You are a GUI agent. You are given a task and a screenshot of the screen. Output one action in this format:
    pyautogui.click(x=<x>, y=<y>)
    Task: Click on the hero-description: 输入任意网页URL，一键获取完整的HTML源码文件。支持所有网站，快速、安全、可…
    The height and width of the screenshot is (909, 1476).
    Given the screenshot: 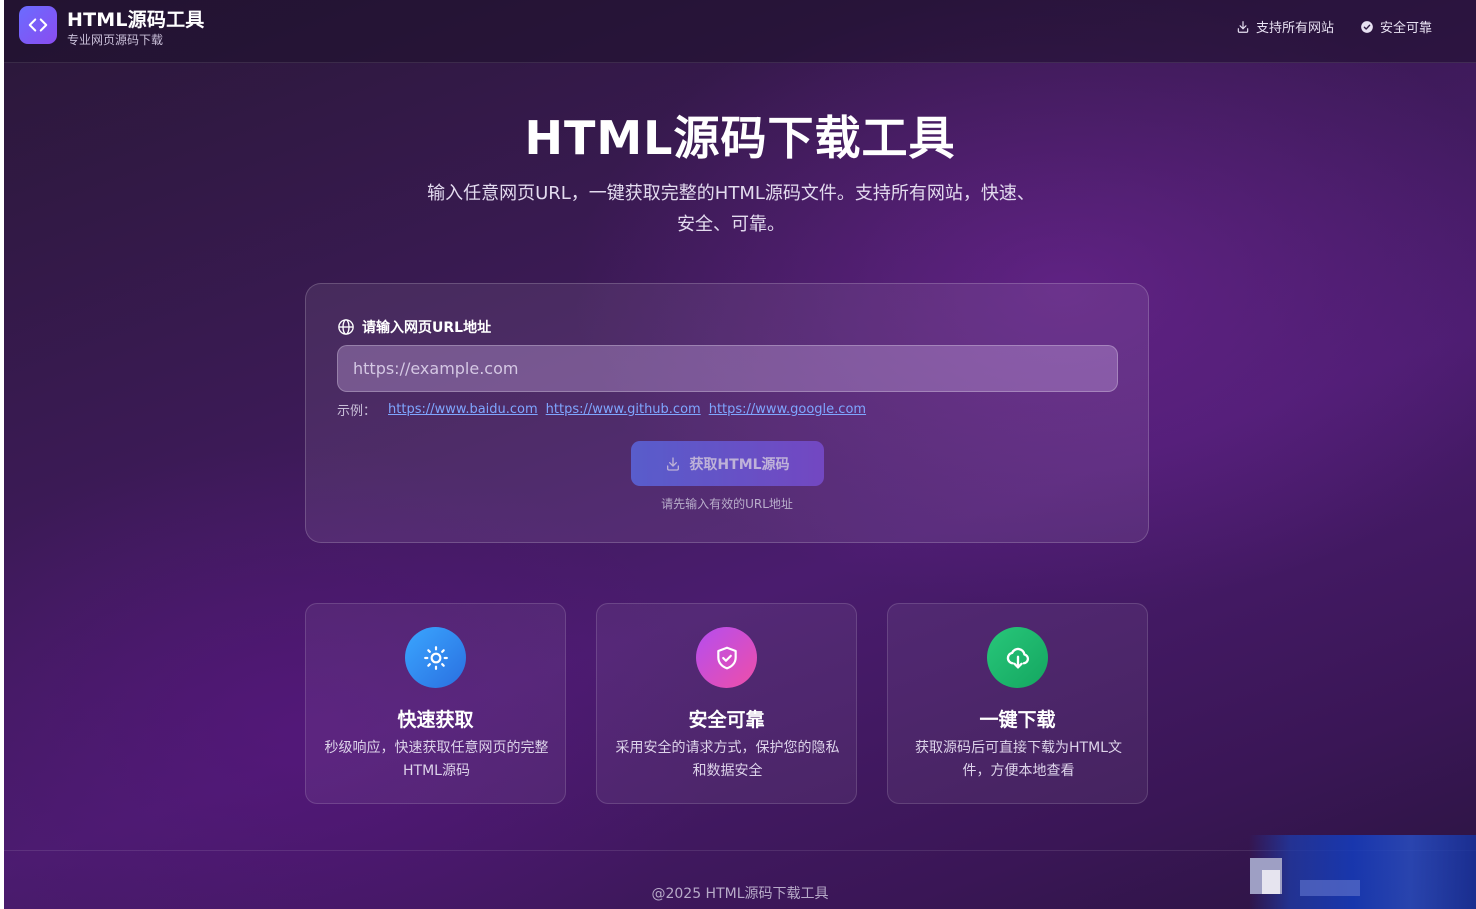 What is the action you would take?
    pyautogui.click(x=731, y=209)
    